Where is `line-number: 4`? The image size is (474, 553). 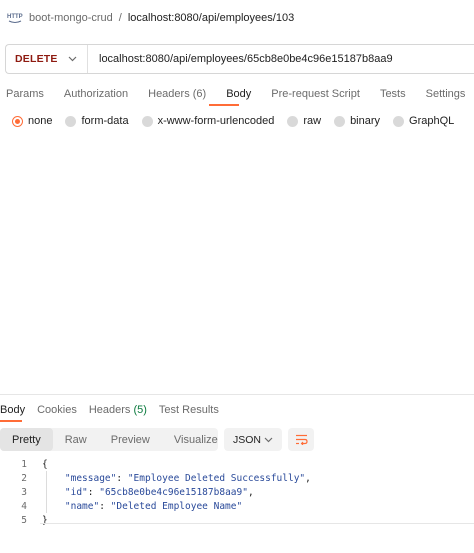 line-number: 4 is located at coordinates (24, 506).